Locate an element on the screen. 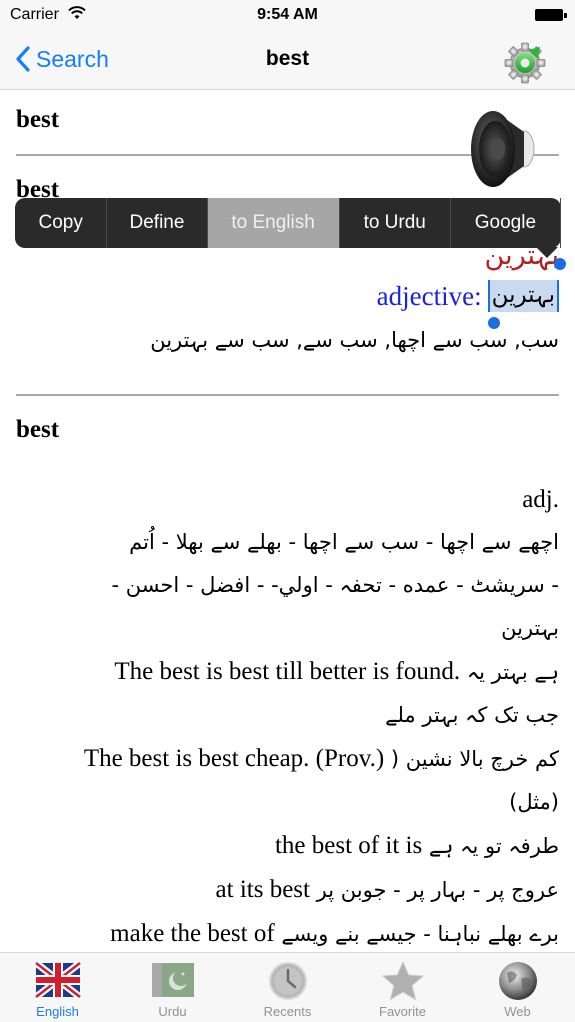 This screenshot has height=1022, width=575. example-line: at its best عروج پر - بہار پر - جوبن پر is located at coordinates (287, 890).